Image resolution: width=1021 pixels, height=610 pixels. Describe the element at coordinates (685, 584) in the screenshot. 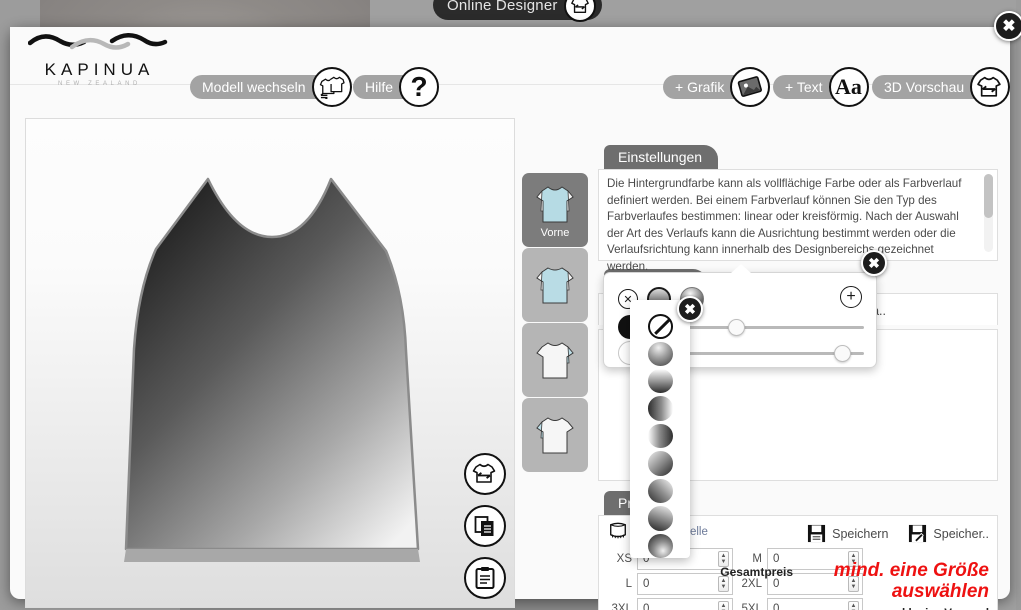

I see `size-input-l: 0 ▲ ▼` at that location.